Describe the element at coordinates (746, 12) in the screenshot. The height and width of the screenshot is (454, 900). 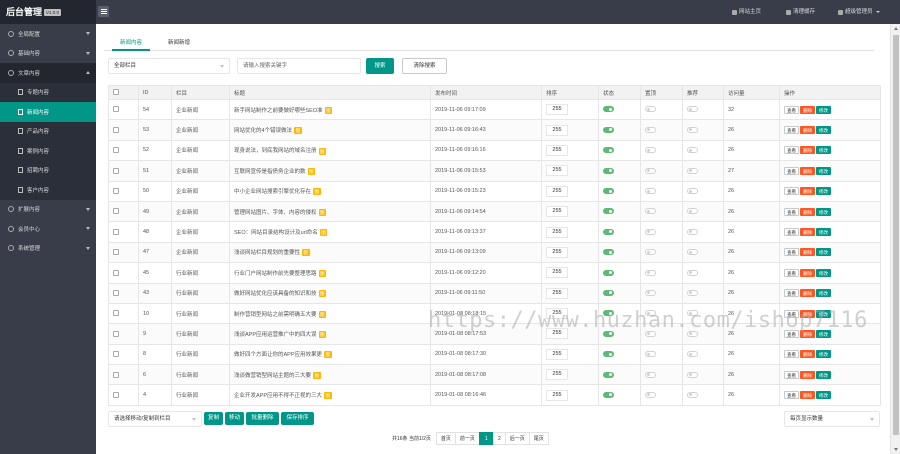
I see `site-home-link: 网站主页` at that location.